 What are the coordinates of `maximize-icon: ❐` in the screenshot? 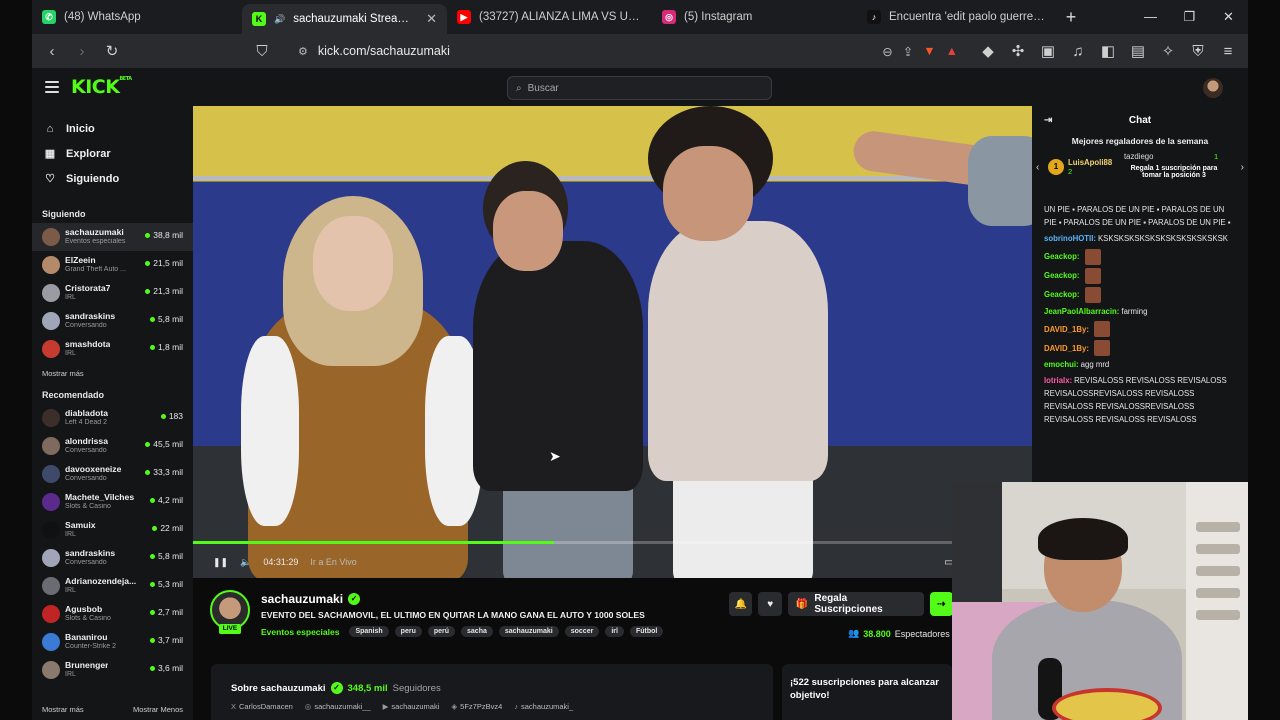 It's located at (1189, 17).